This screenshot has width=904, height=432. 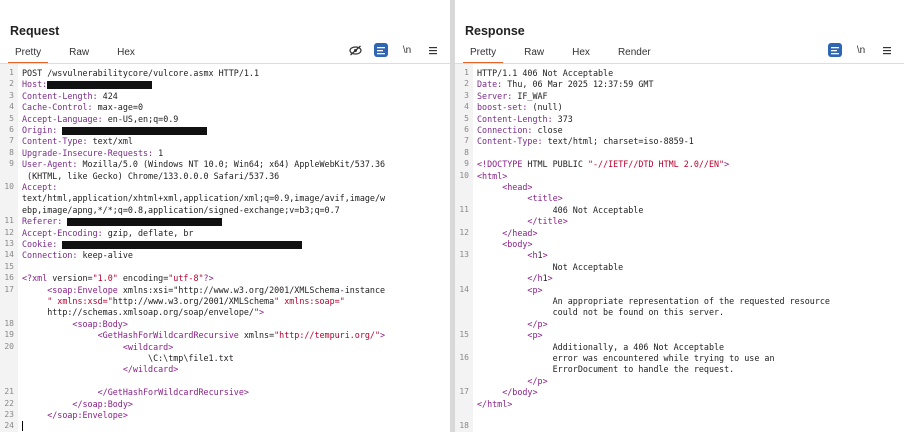 I want to click on line-text: <head>, so click(x=517, y=187).